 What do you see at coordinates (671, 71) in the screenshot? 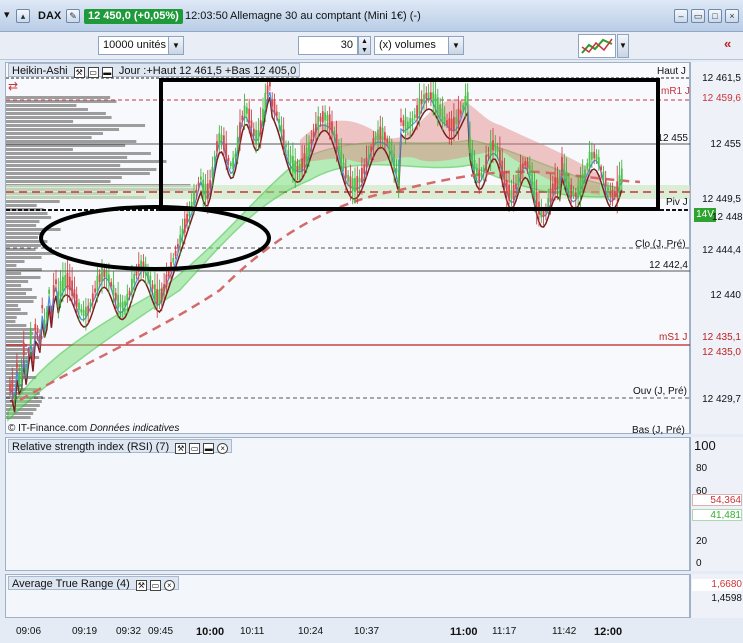
I see `level-haut-j: Haut J` at bounding box center [671, 71].